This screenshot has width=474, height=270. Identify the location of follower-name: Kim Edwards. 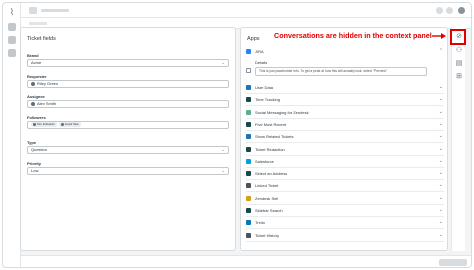
(46, 124).